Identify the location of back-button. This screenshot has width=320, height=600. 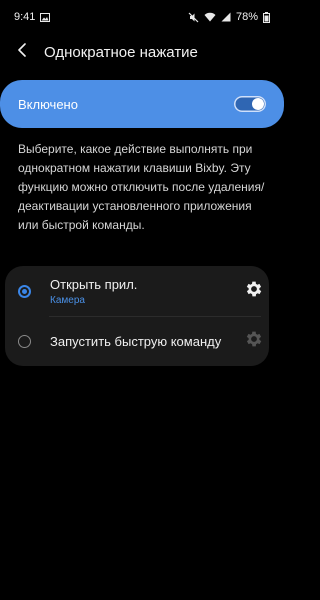
(22, 52).